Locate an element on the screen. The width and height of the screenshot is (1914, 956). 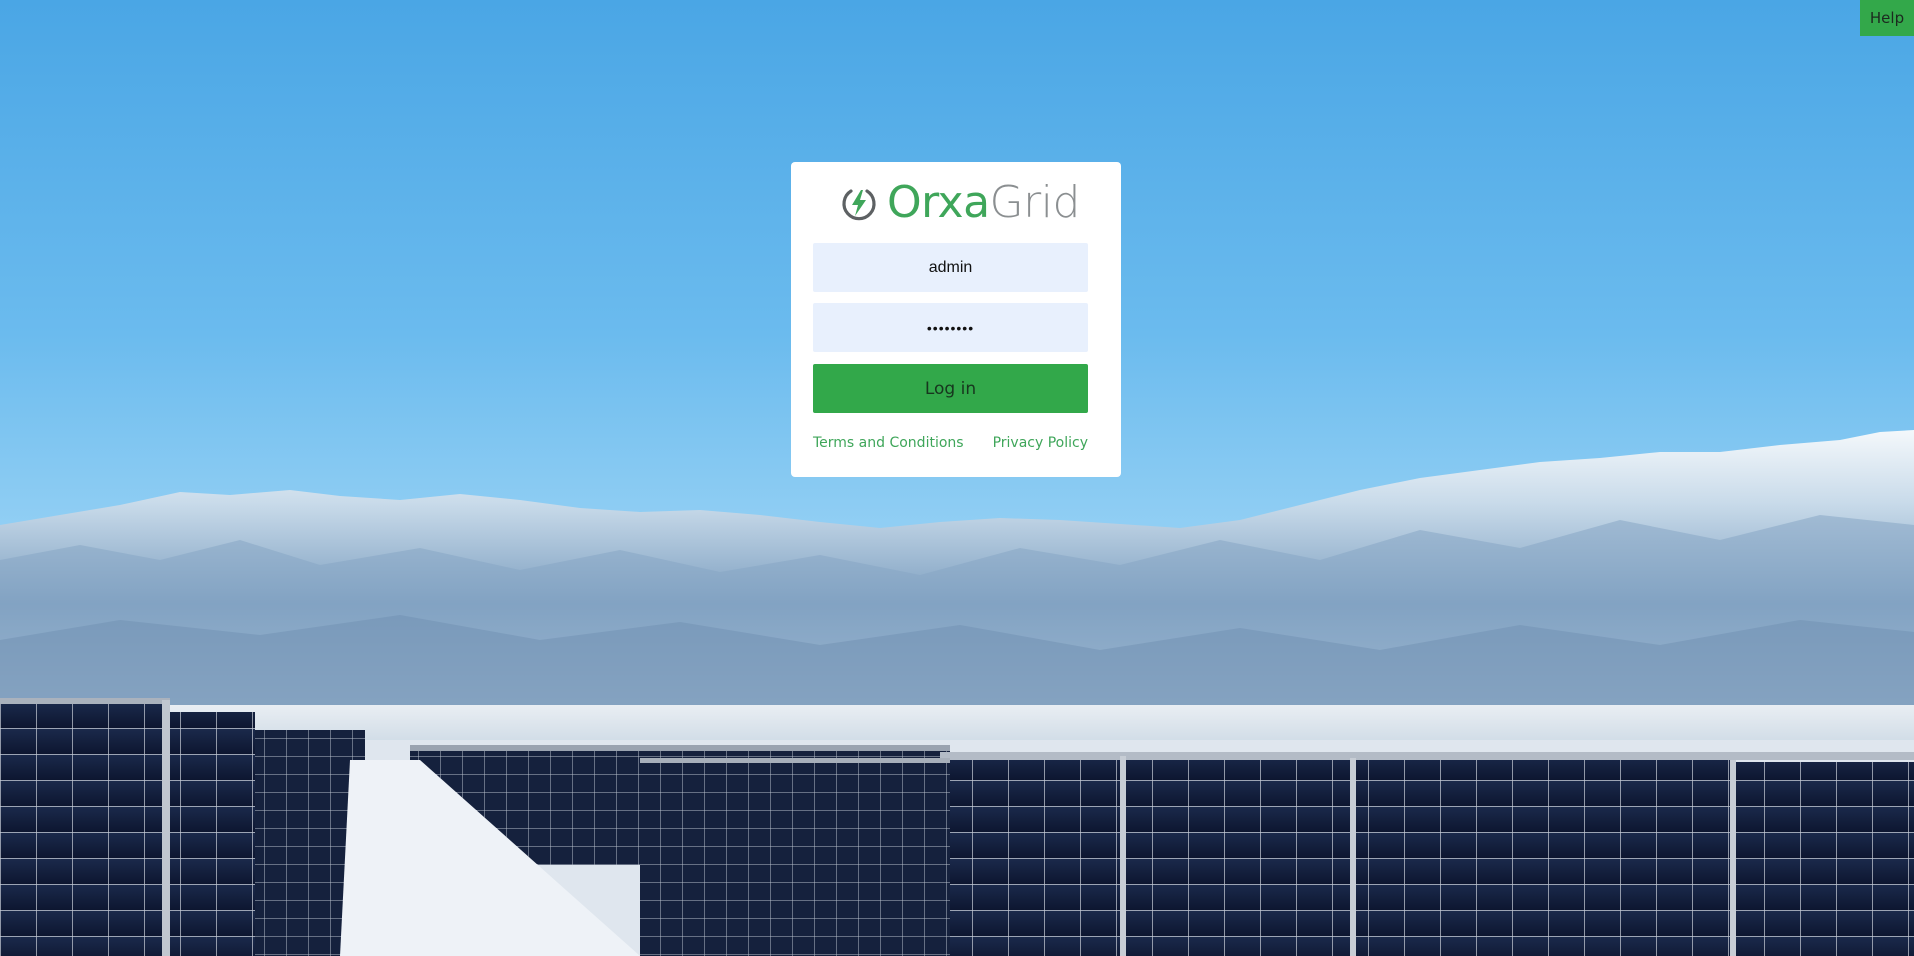
brand-name-primary: Orxa is located at coordinates (938, 202).